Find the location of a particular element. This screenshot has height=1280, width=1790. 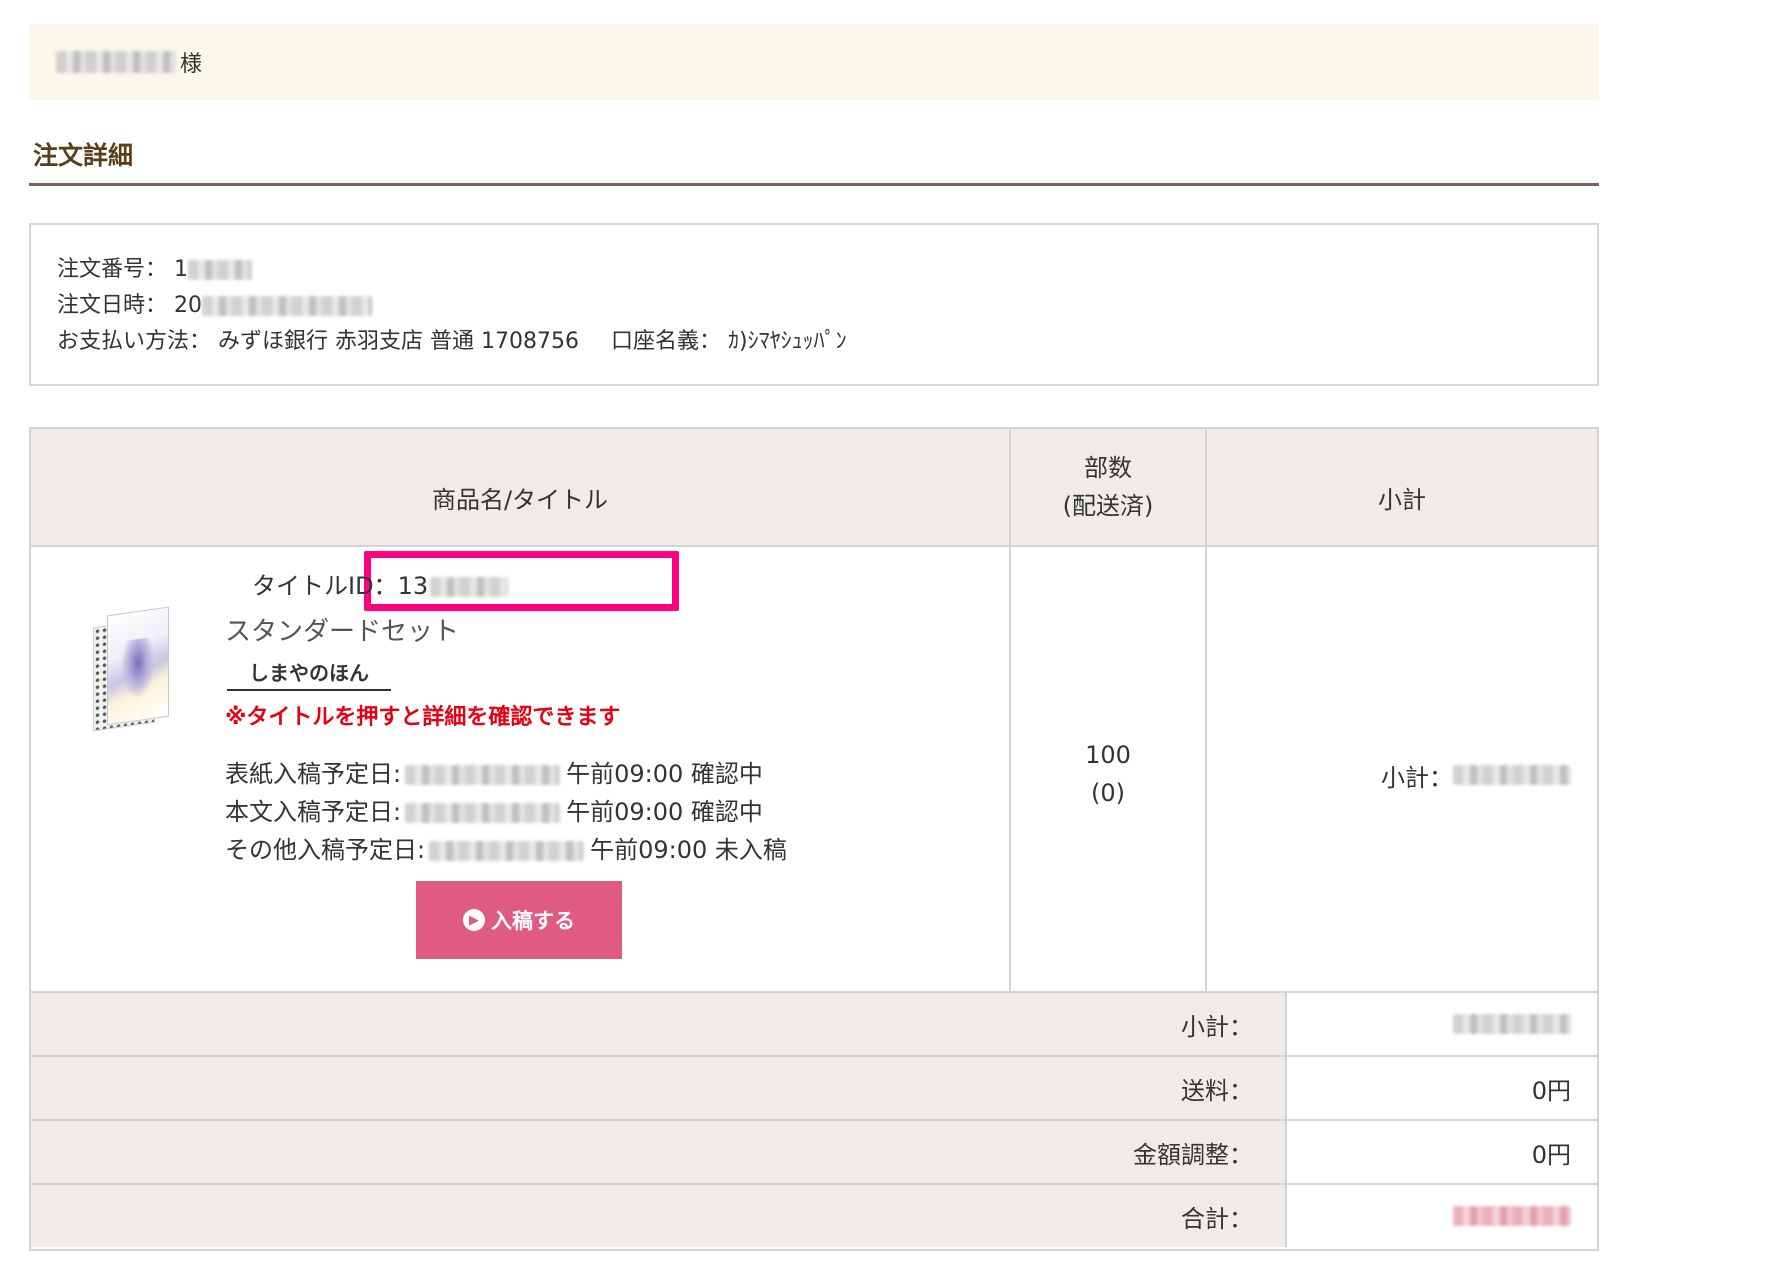

summary-adjustment-label: 金額調整： is located at coordinates (658, 1152).